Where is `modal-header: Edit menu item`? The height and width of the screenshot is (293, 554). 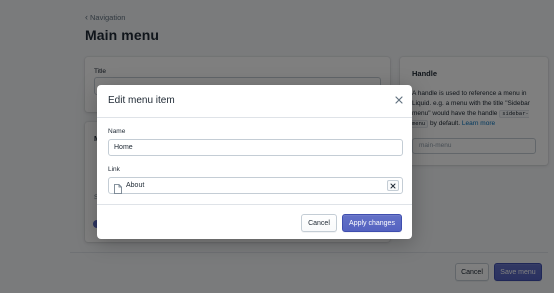 modal-header: Edit menu item is located at coordinates (254, 101).